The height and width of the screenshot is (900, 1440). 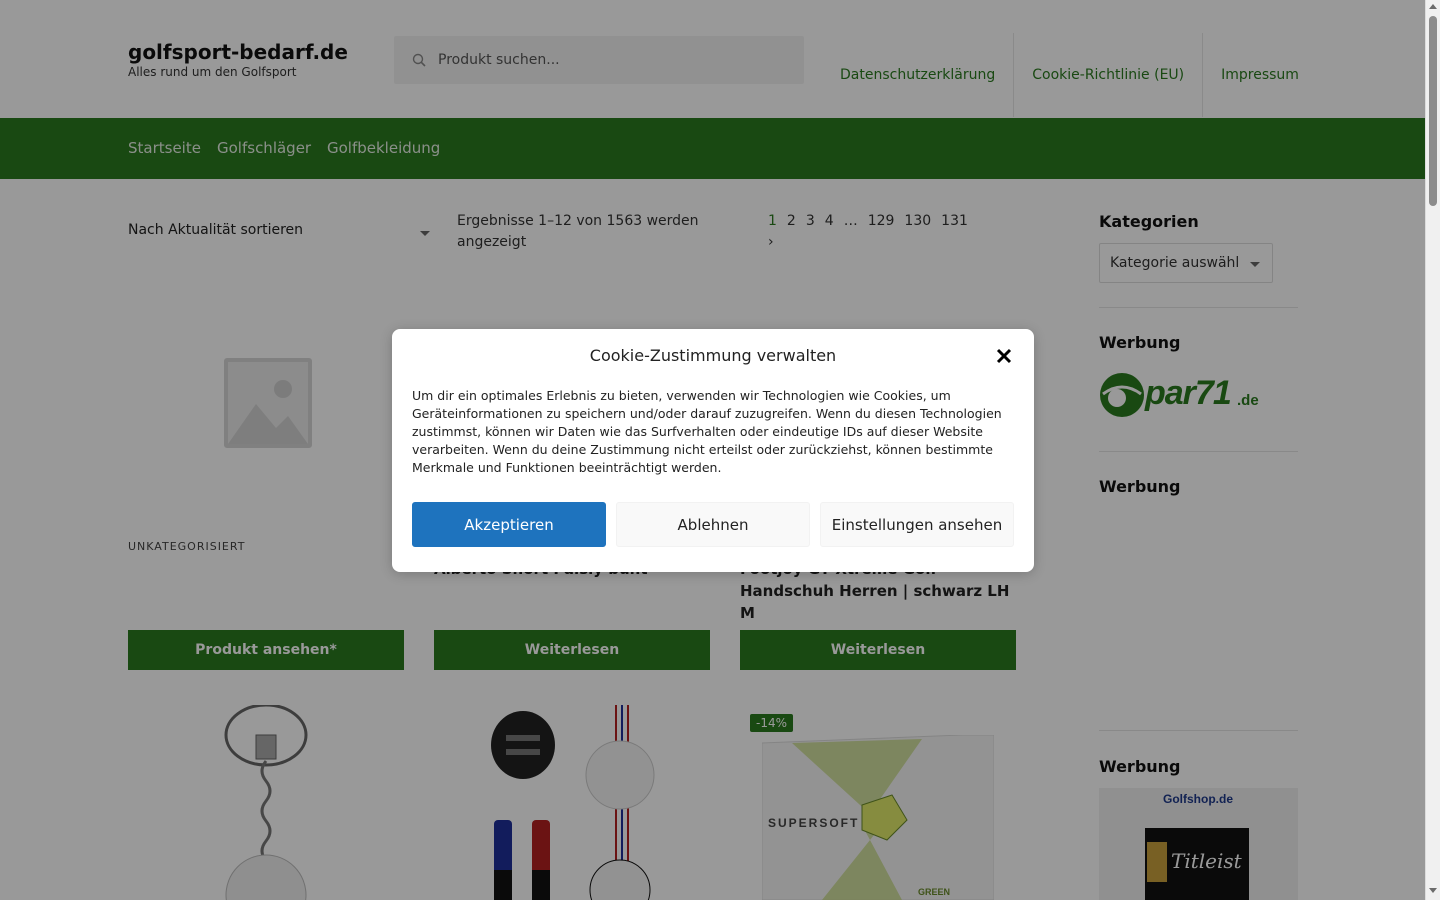 What do you see at coordinates (1433, 890) in the screenshot?
I see `scroll-down-arrow-icon` at bounding box center [1433, 890].